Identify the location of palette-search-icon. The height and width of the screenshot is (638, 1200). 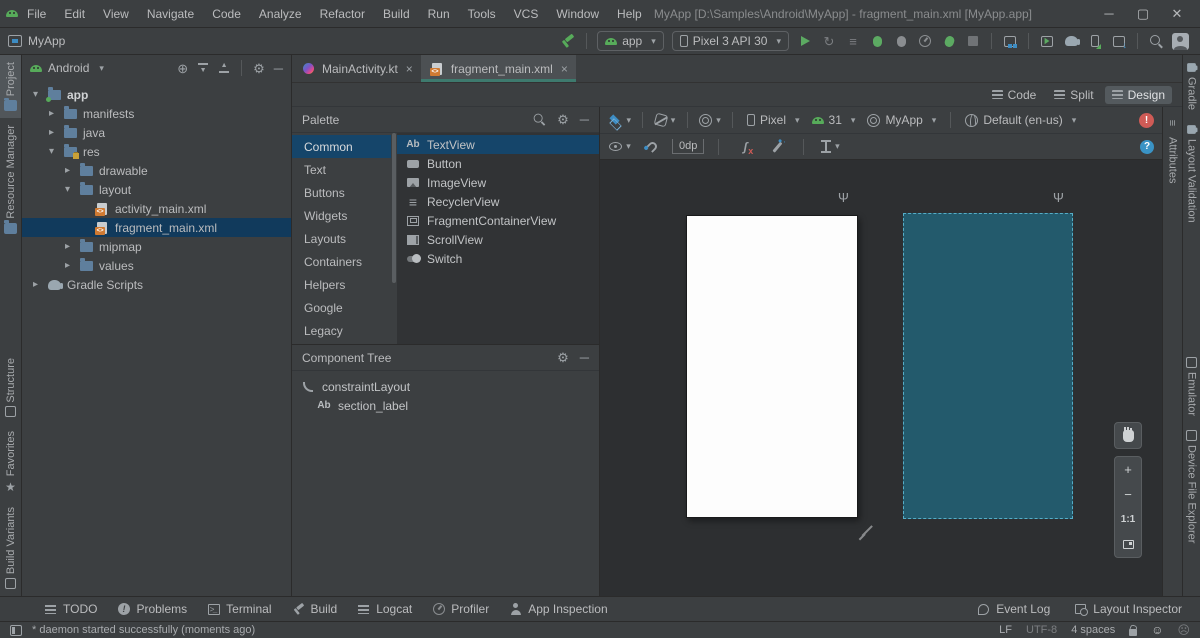
(539, 119).